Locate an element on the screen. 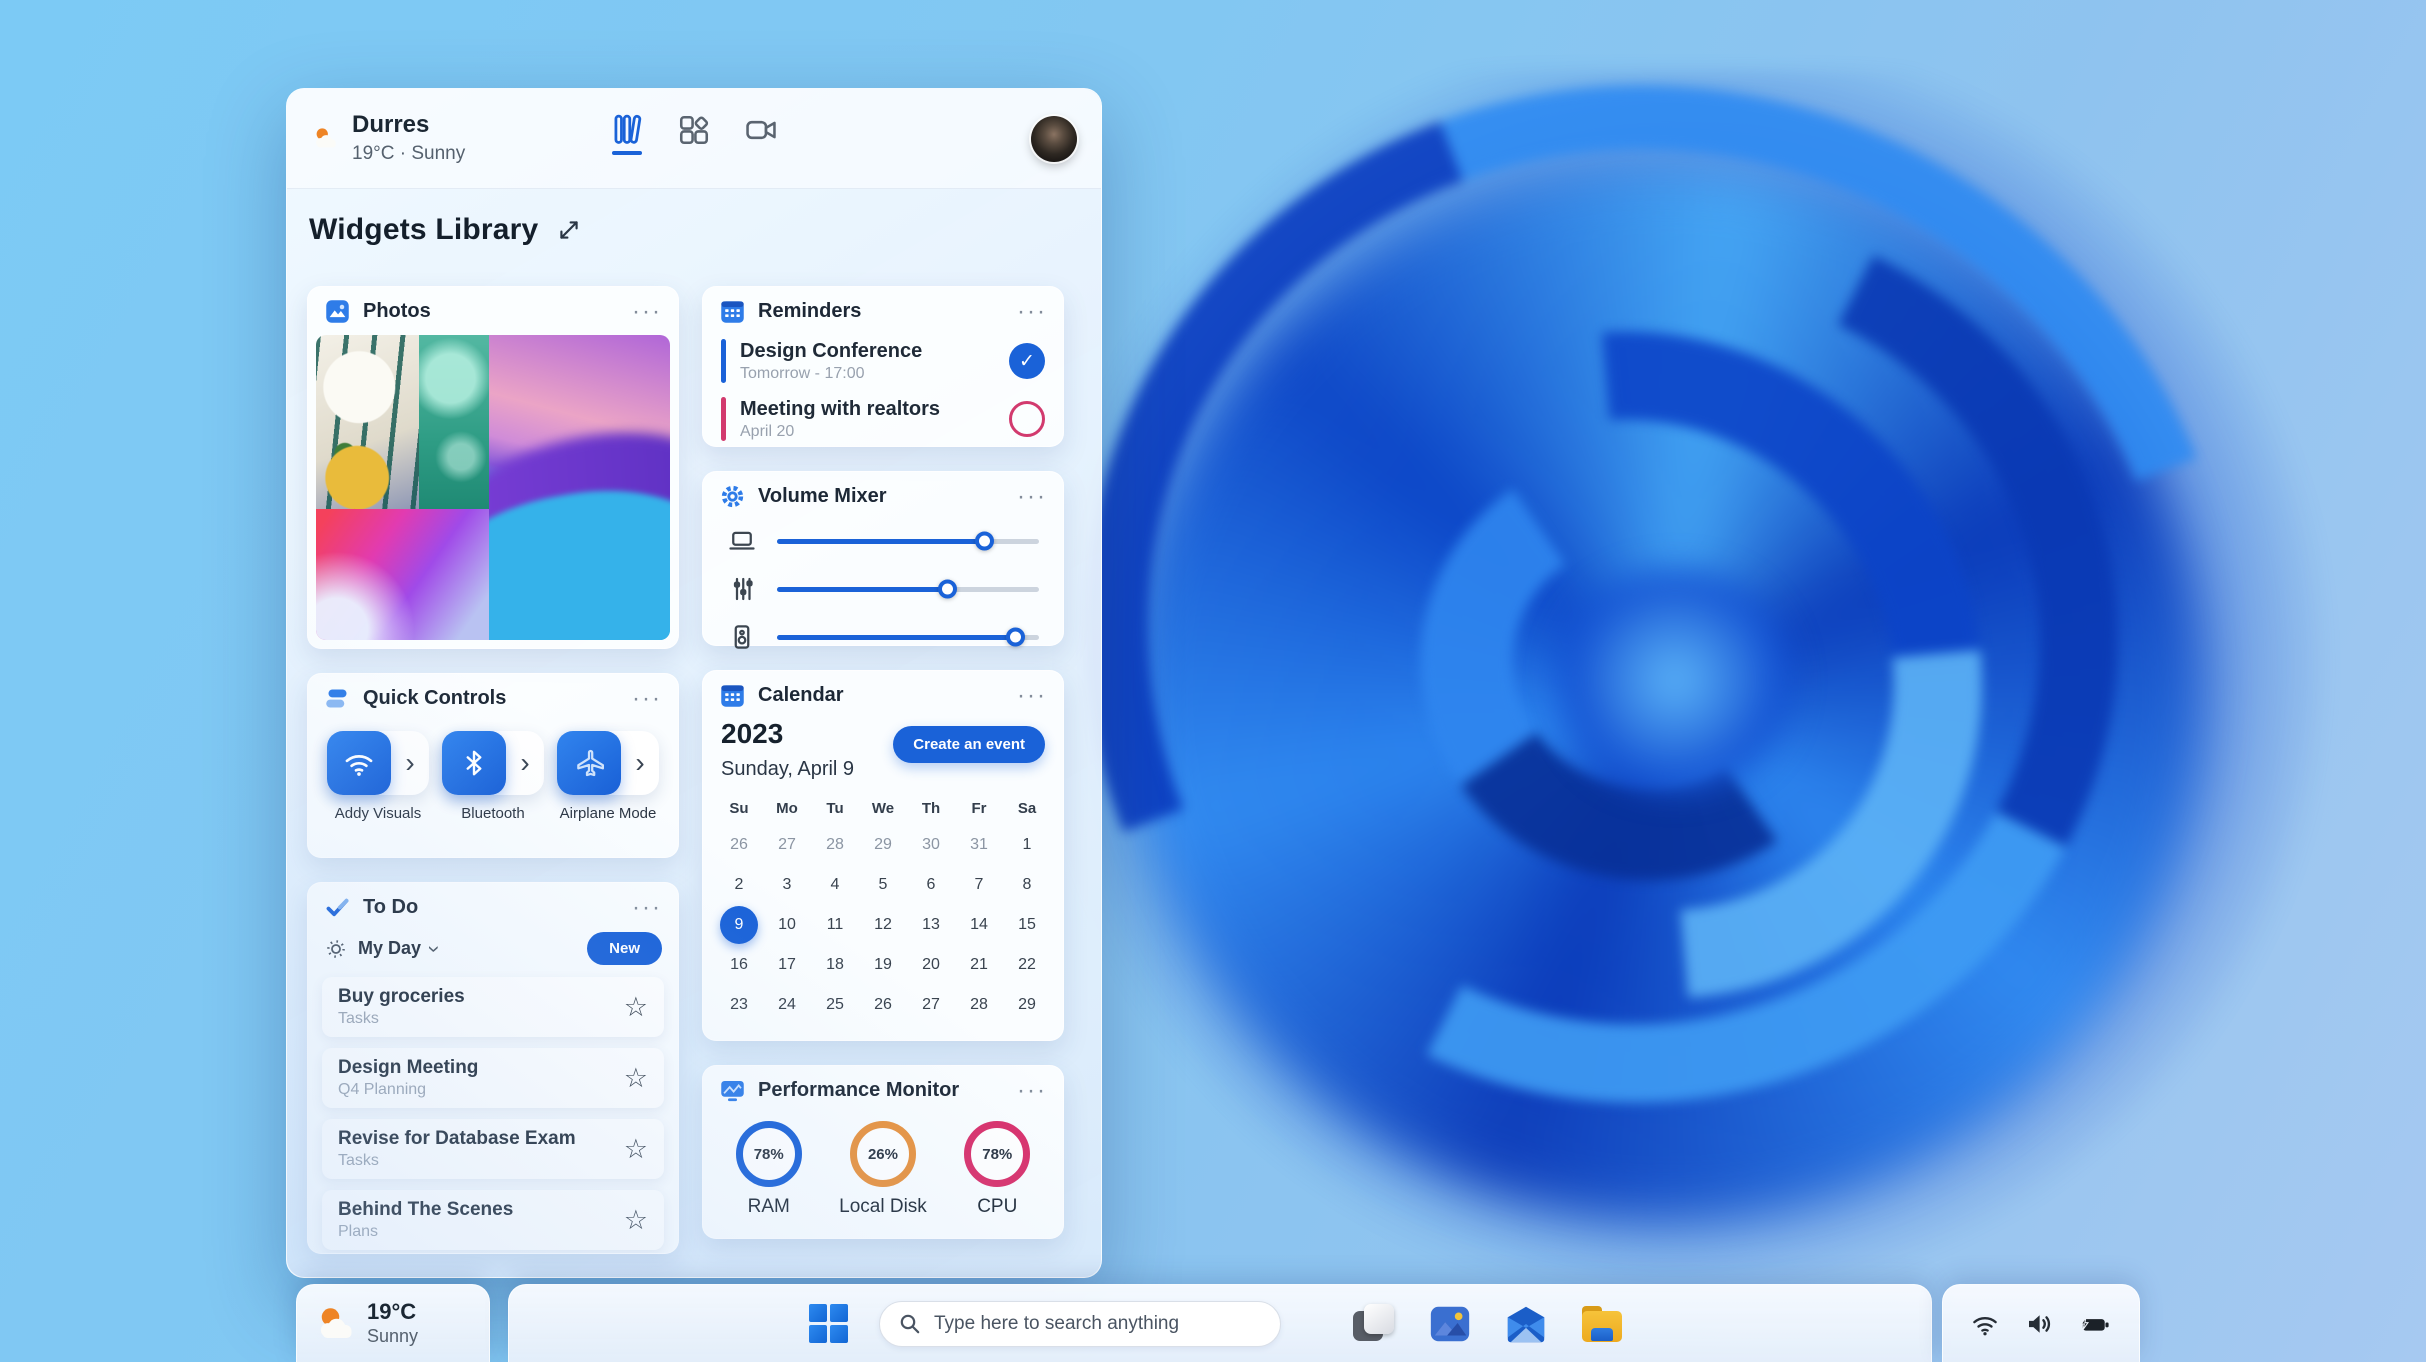 Image resolution: width=2426 pixels, height=1362 pixels. reminder-row: Meeting with realtors April 20 is located at coordinates (883, 419).